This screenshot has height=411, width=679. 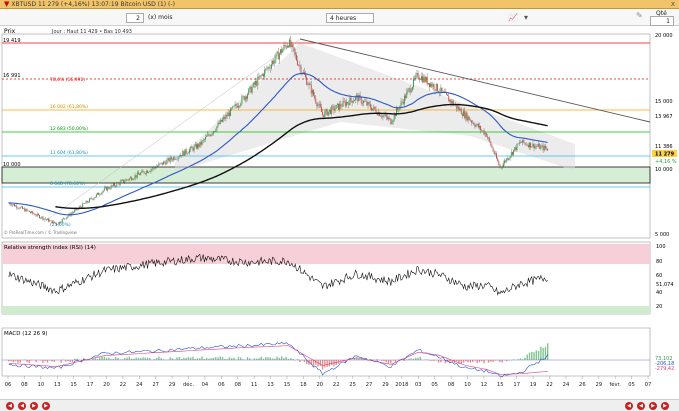 I want to click on interval-select: 4 heures, so click(x=350, y=18).